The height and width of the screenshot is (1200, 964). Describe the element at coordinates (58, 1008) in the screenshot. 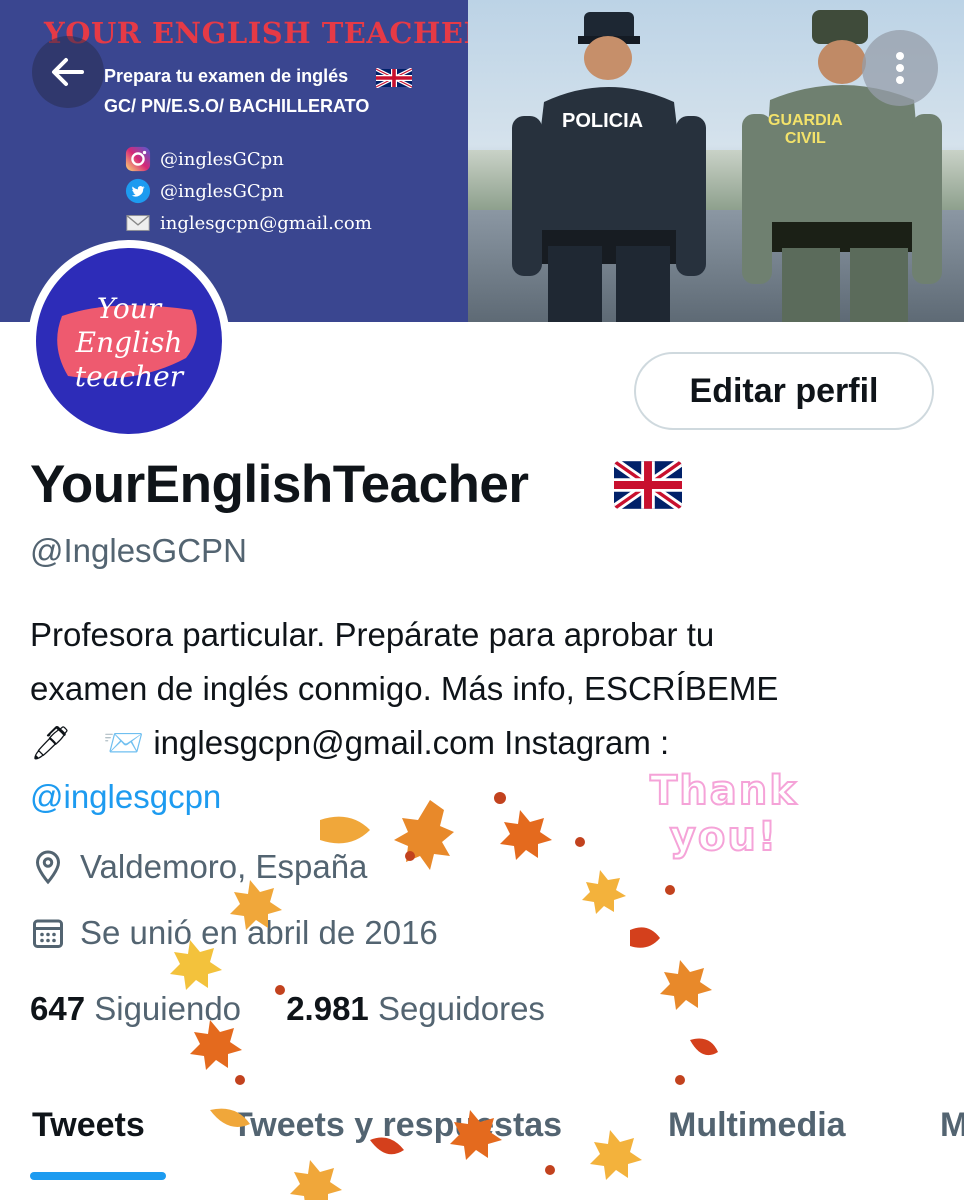

I see `following-count: 647` at that location.